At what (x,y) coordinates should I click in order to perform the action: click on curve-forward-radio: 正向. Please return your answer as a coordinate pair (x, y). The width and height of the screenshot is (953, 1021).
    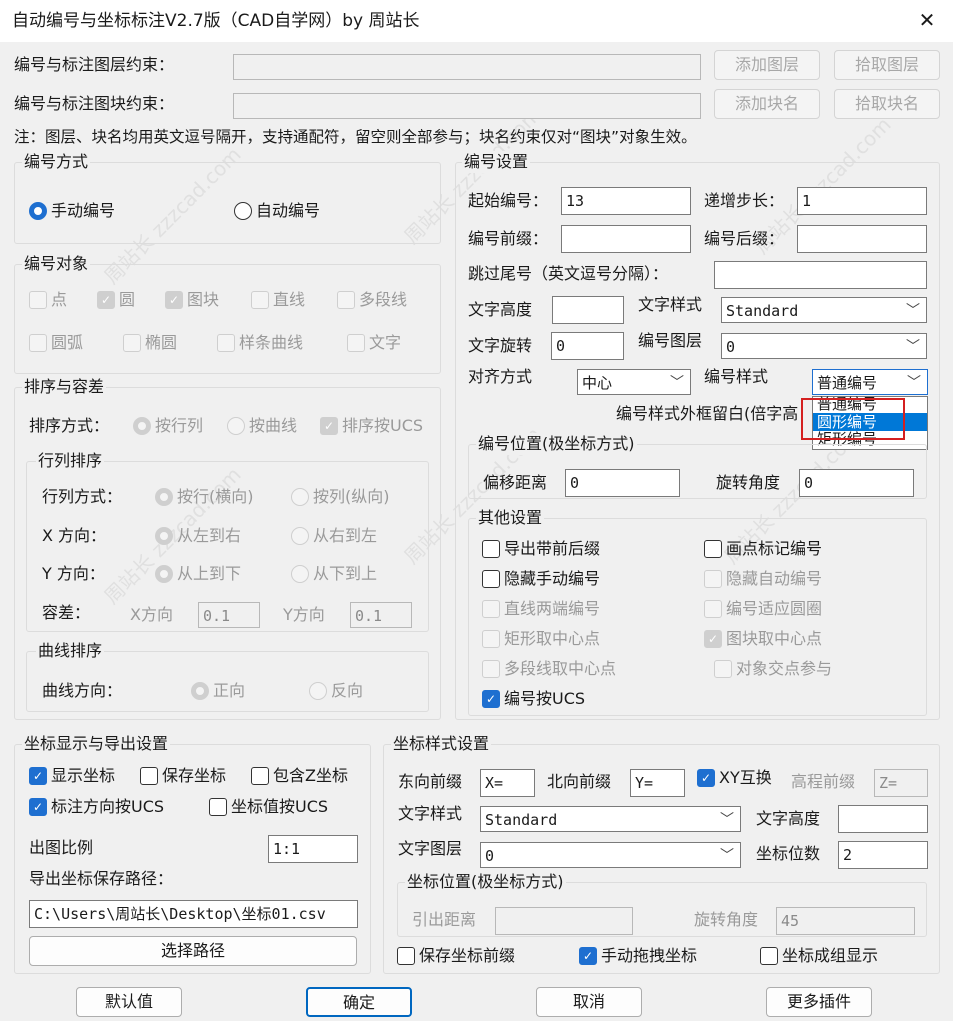
    Looking at the image, I should click on (218, 691).